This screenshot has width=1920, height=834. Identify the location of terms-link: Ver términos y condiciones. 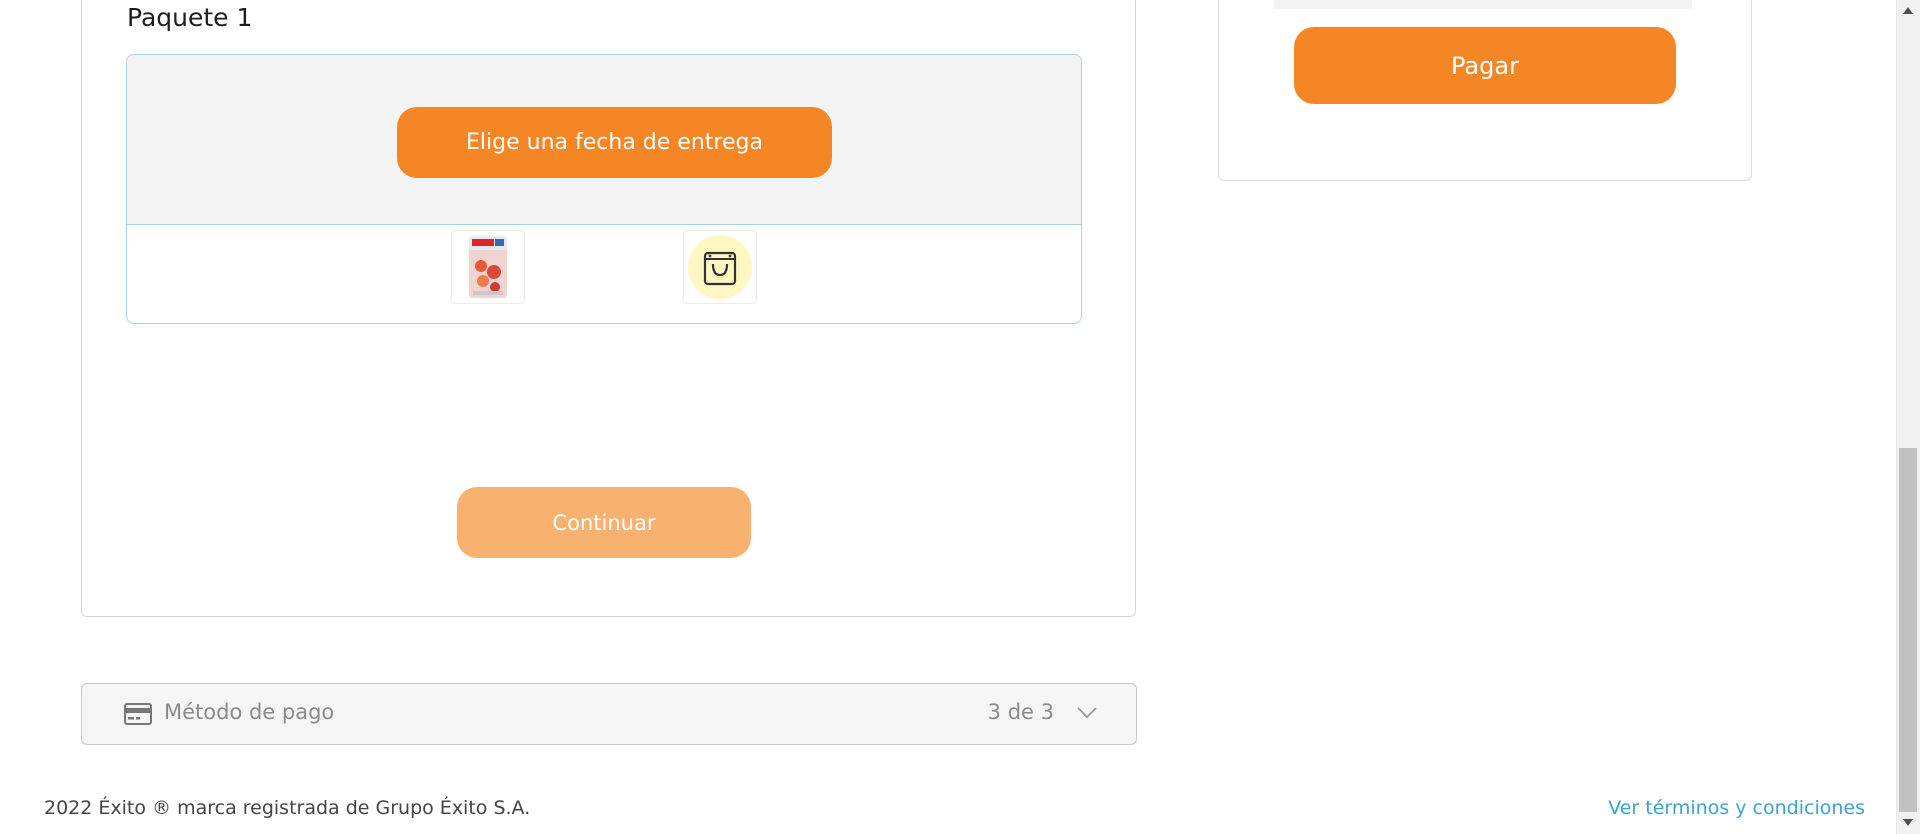
(1736, 808).